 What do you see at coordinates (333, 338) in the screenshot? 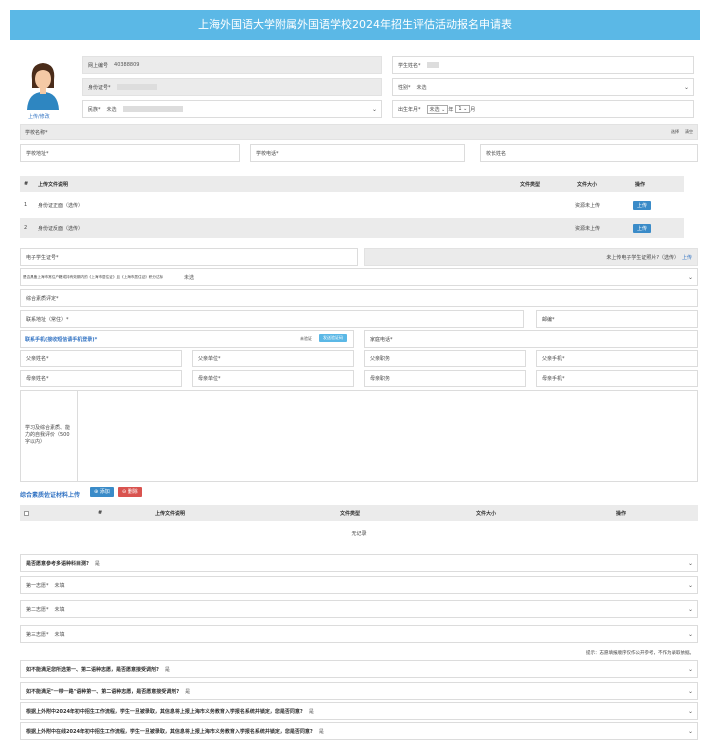
I see `send-code-button: 发送验证码` at bounding box center [333, 338].